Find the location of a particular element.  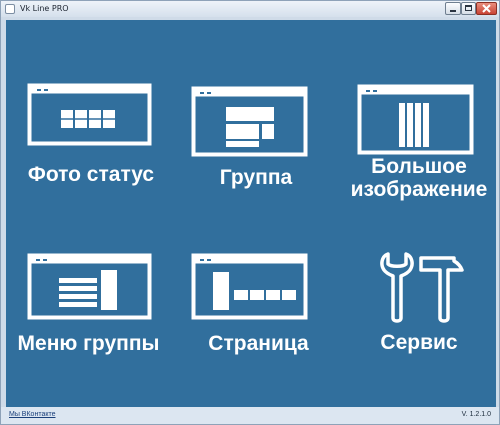

tile-group: Группа is located at coordinates (256, 137).